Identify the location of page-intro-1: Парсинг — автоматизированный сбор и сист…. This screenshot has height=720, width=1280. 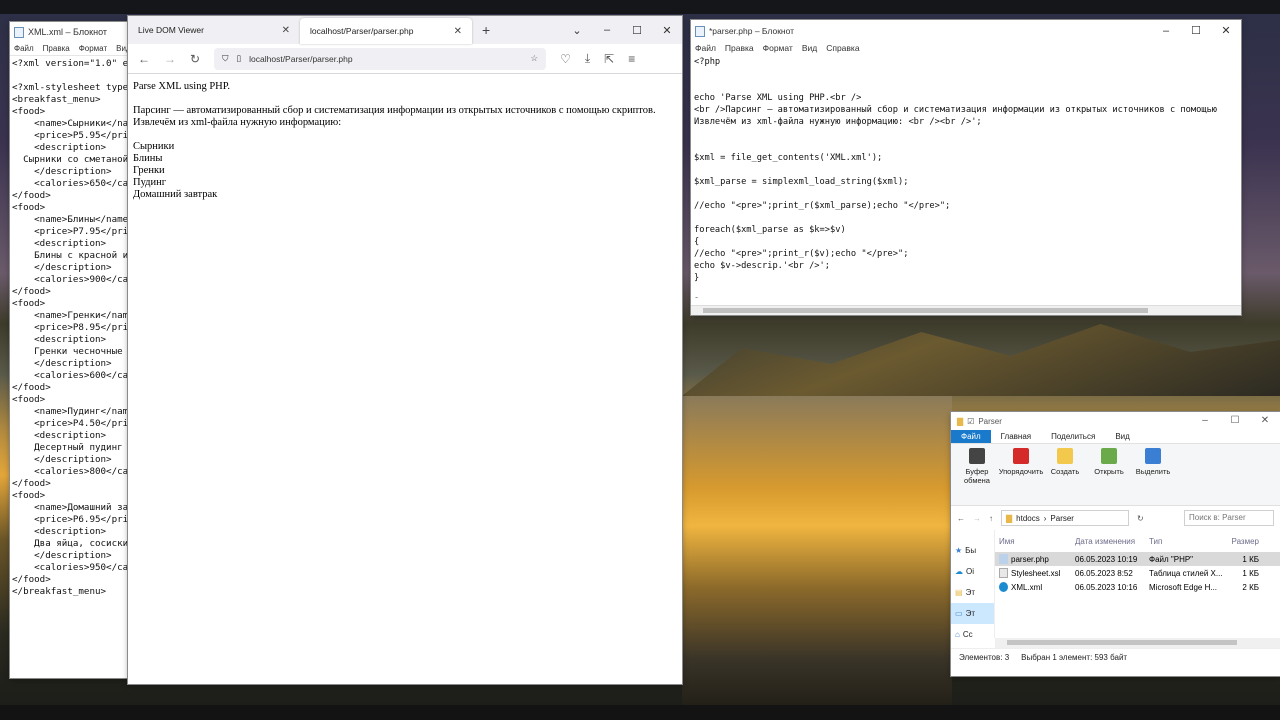
(394, 110).